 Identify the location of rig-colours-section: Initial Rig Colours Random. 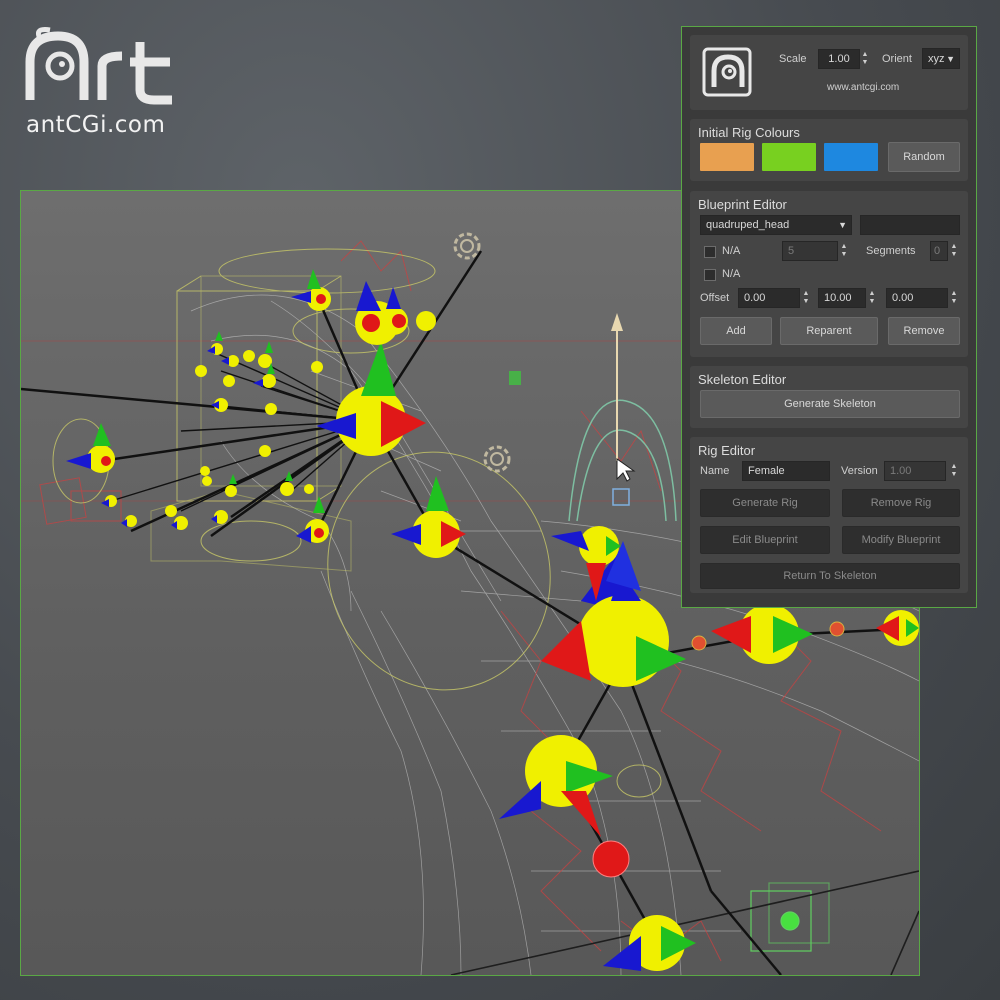
(829, 150).